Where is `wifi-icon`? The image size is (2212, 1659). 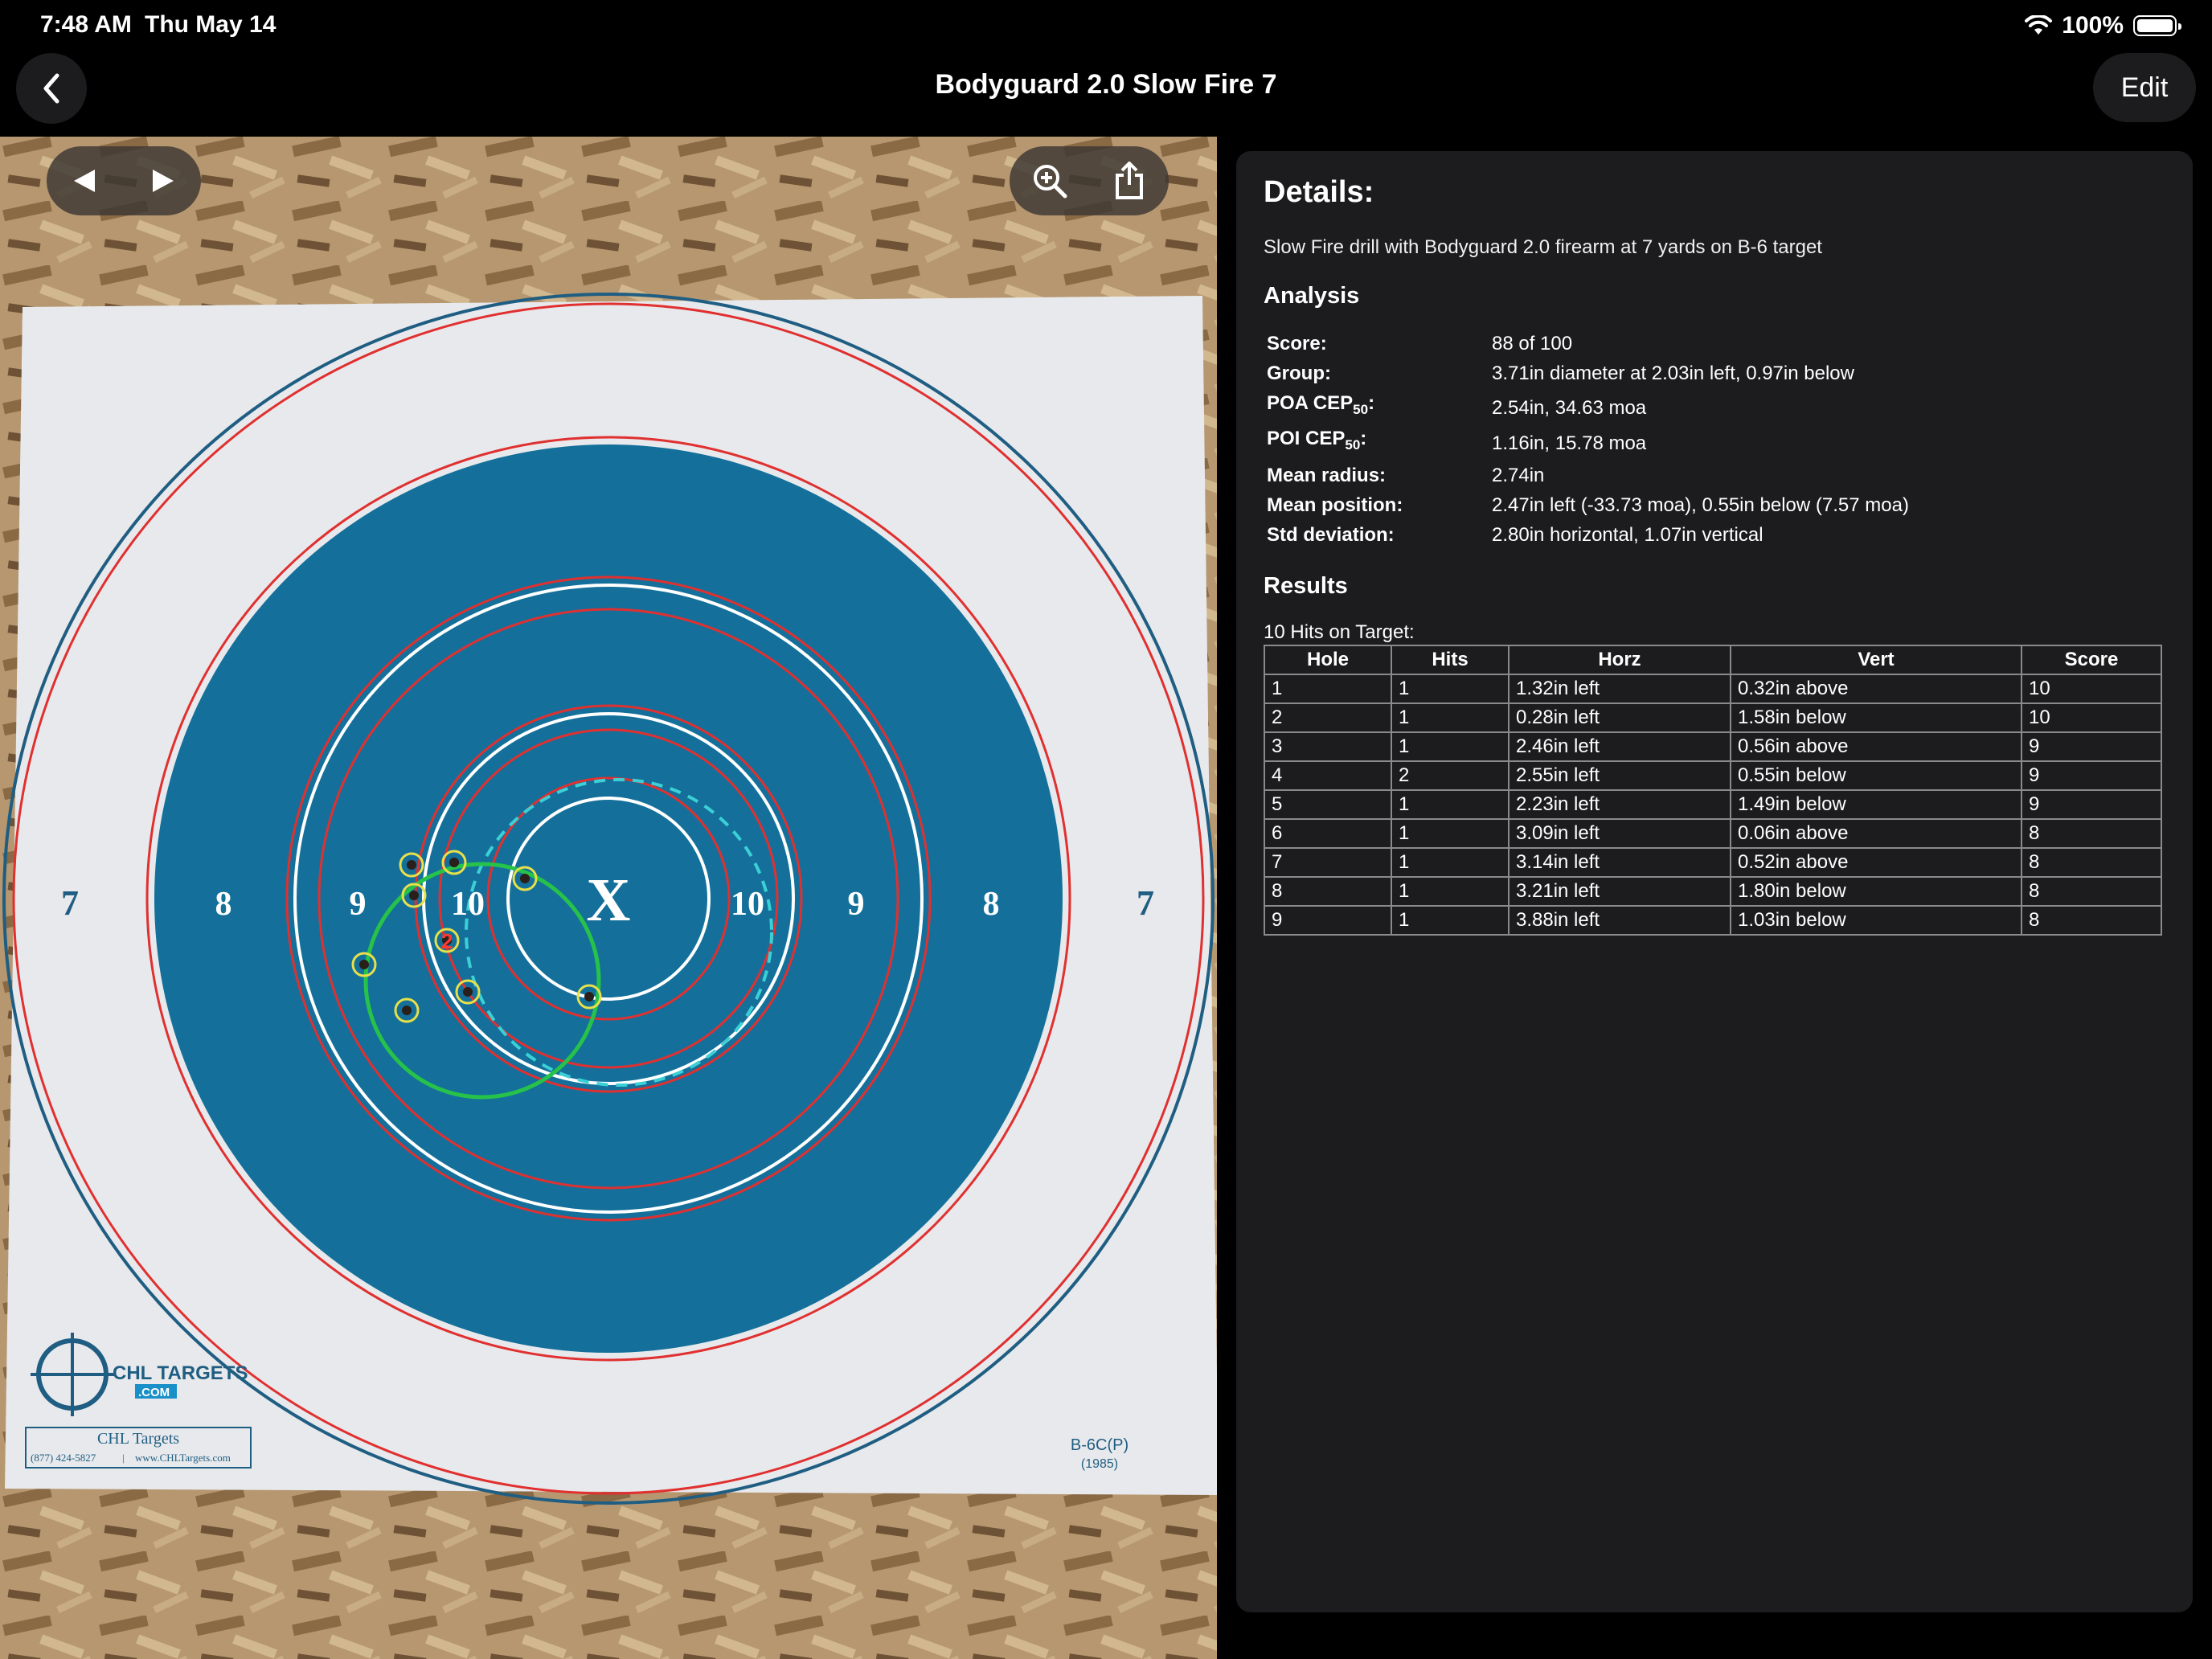
wifi-icon is located at coordinates (2039, 25).